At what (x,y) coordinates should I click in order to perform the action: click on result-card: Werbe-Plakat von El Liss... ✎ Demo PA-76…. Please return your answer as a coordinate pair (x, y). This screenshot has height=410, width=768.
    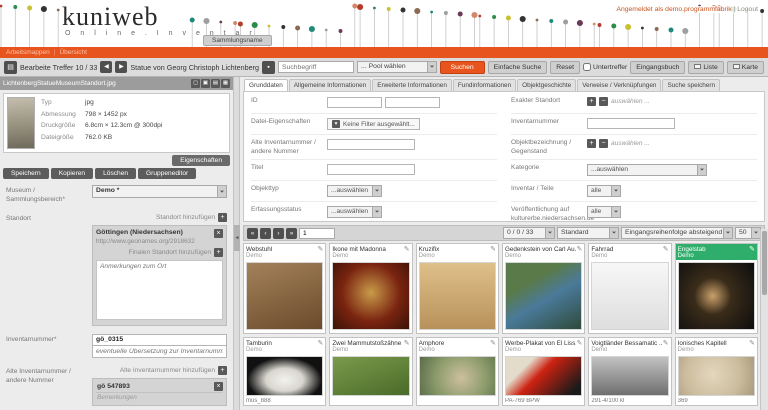
    Looking at the image, I should click on (544, 371).